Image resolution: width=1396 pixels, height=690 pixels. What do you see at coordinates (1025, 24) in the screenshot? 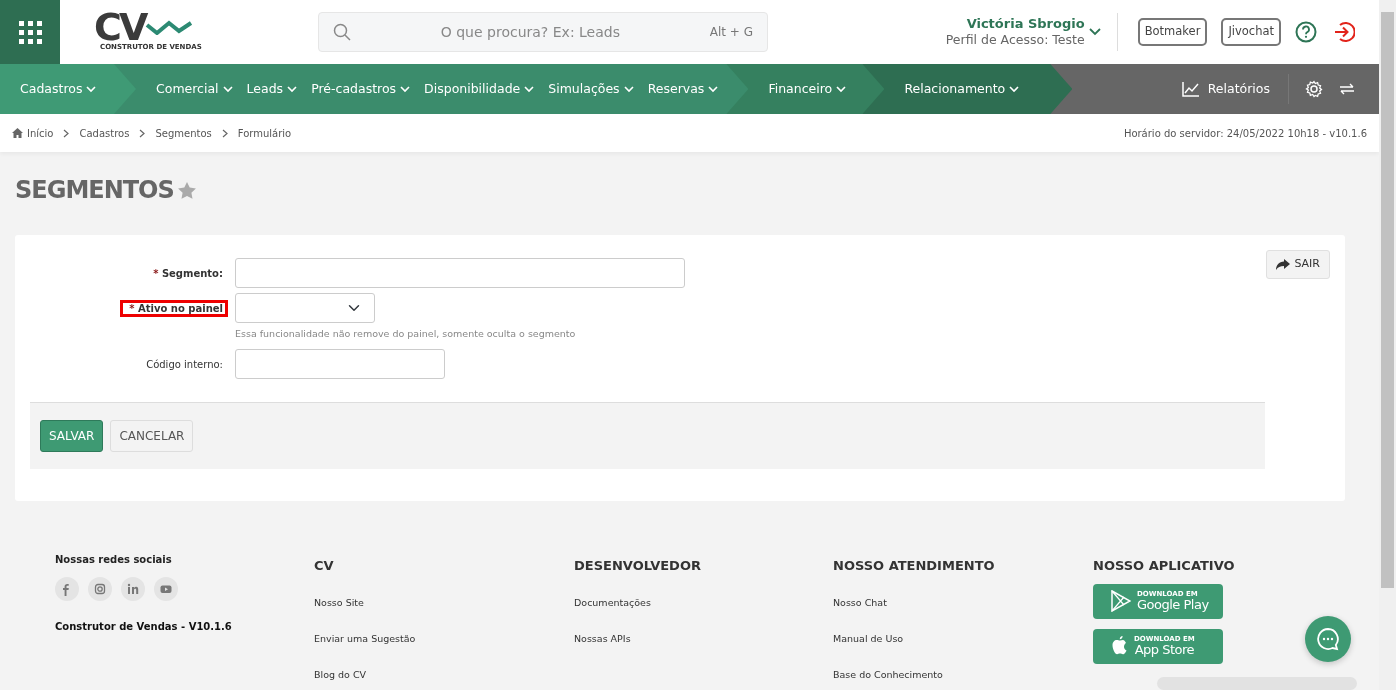
I see `user-name: Victória Sbrogio` at bounding box center [1025, 24].